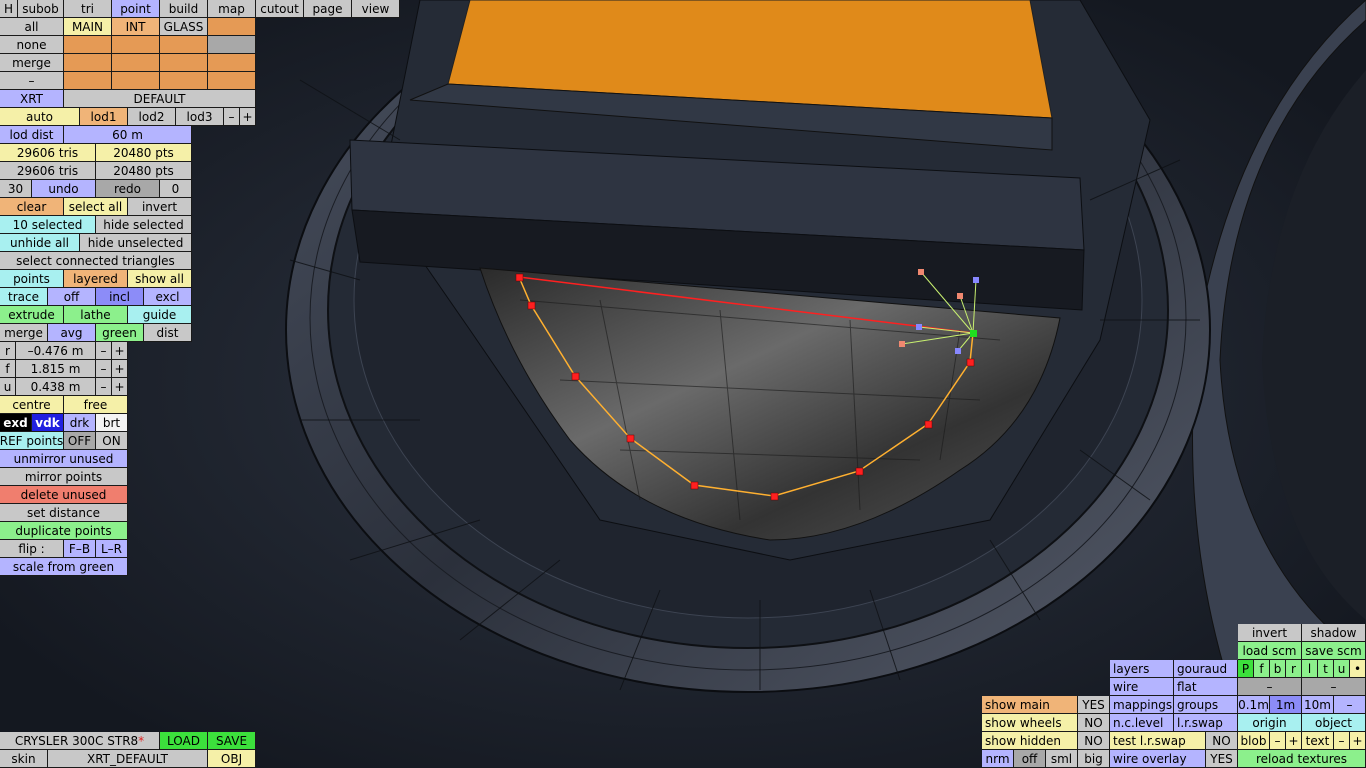  What do you see at coordinates (1222, 741) in the screenshot?
I see `test-lrswap-toggle: NO` at bounding box center [1222, 741].